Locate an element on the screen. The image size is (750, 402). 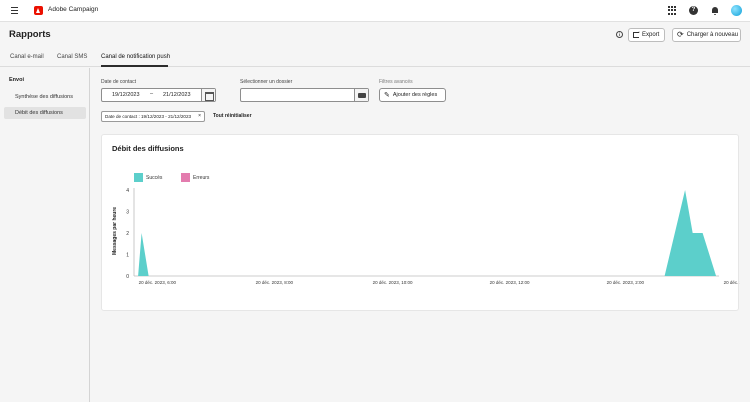
reset-all-link: Tout réinitialiser is located at coordinates (232, 116).